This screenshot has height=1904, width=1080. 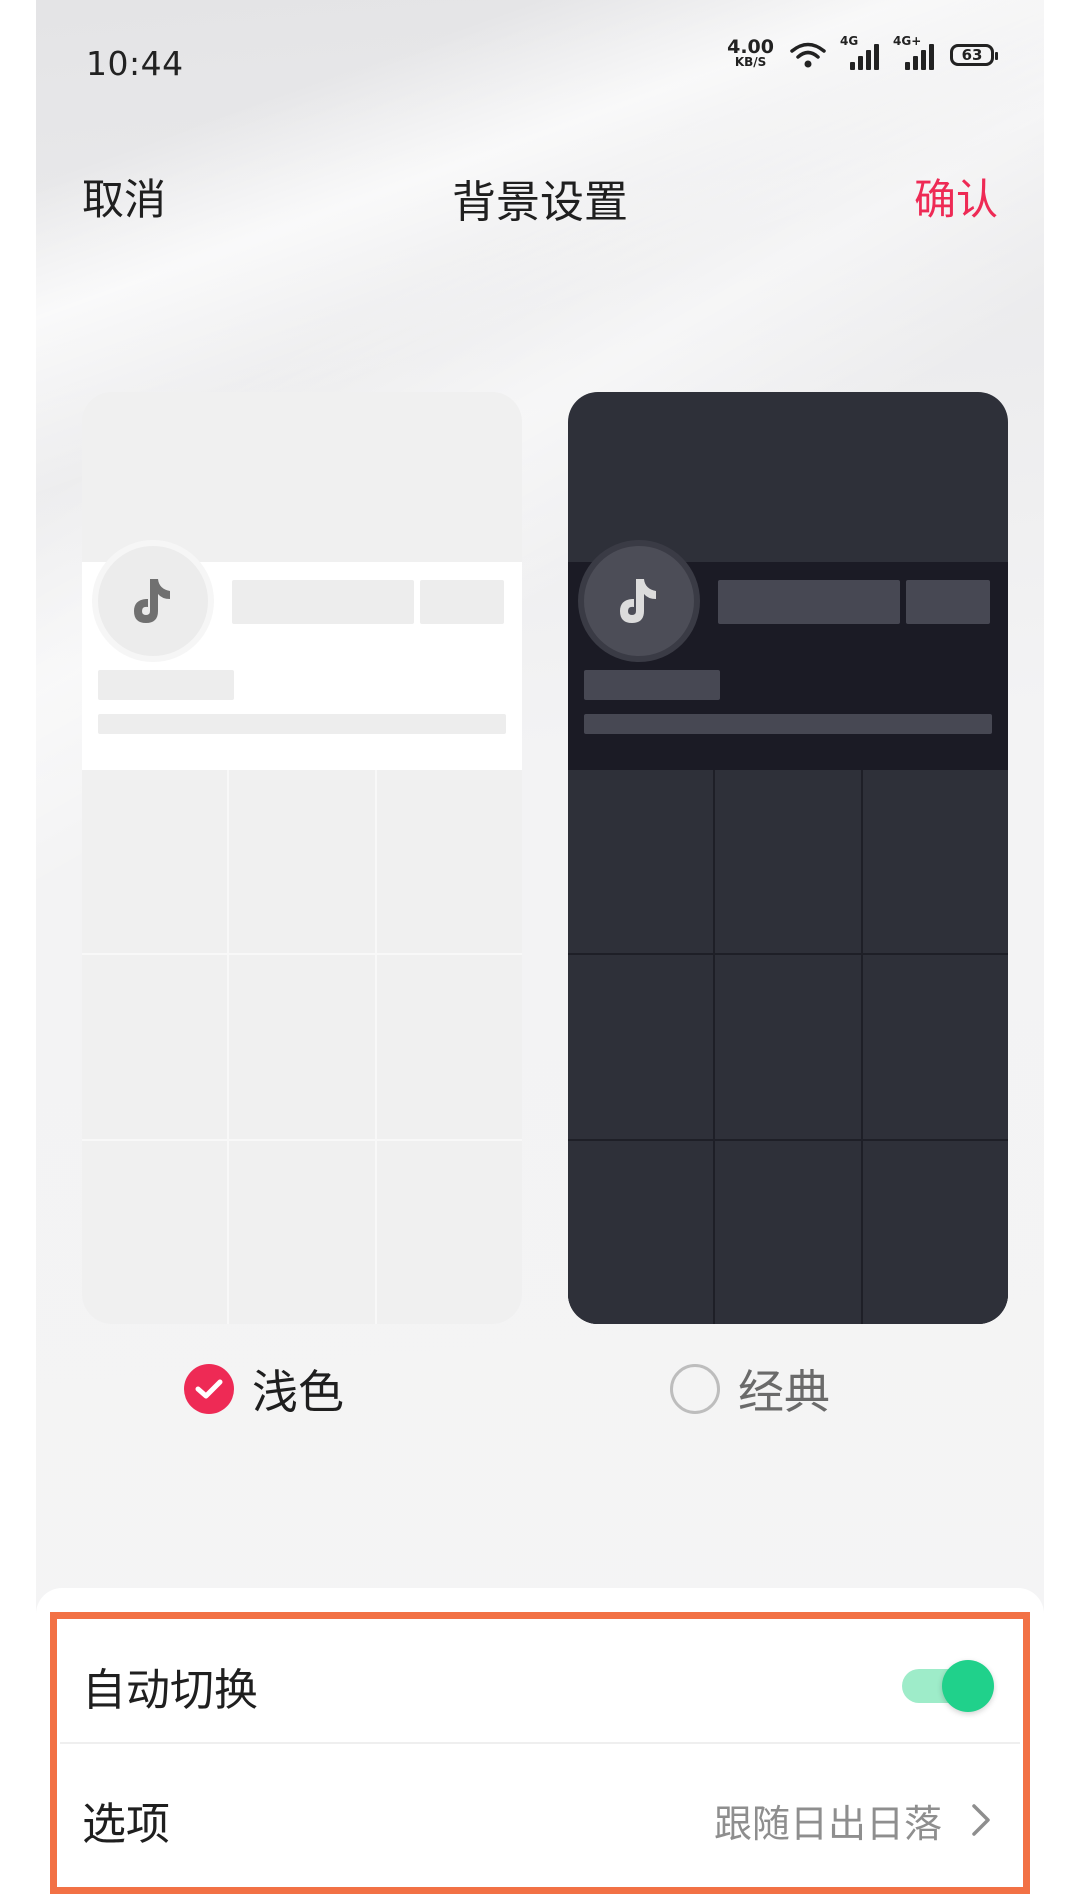 What do you see at coordinates (209, 1389) in the screenshot?
I see `checkmark-icon` at bounding box center [209, 1389].